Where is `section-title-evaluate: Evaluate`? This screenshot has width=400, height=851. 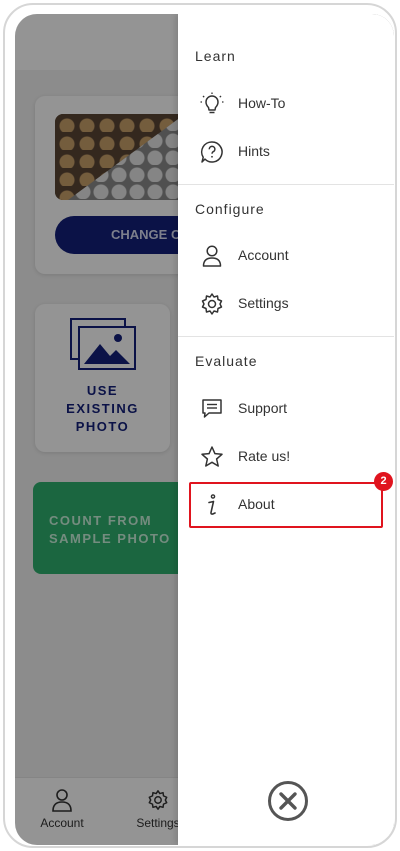 section-title-evaluate: Evaluate is located at coordinates (226, 361).